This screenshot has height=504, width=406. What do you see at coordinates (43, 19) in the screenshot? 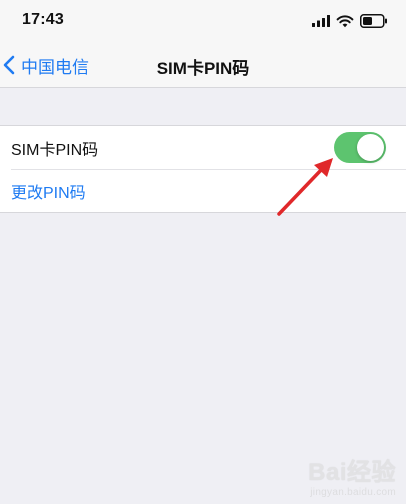
I see `status-time: 17:43` at bounding box center [43, 19].